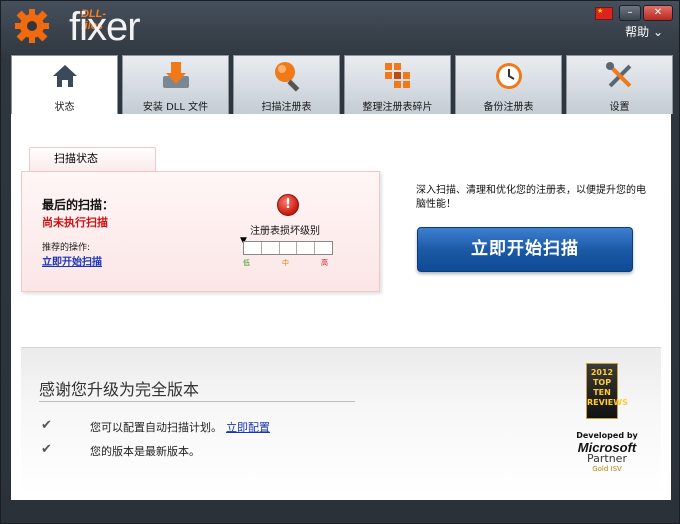  I want to click on feature-item: 您可以配置自动扫描计划。 立即配置, so click(180, 427).